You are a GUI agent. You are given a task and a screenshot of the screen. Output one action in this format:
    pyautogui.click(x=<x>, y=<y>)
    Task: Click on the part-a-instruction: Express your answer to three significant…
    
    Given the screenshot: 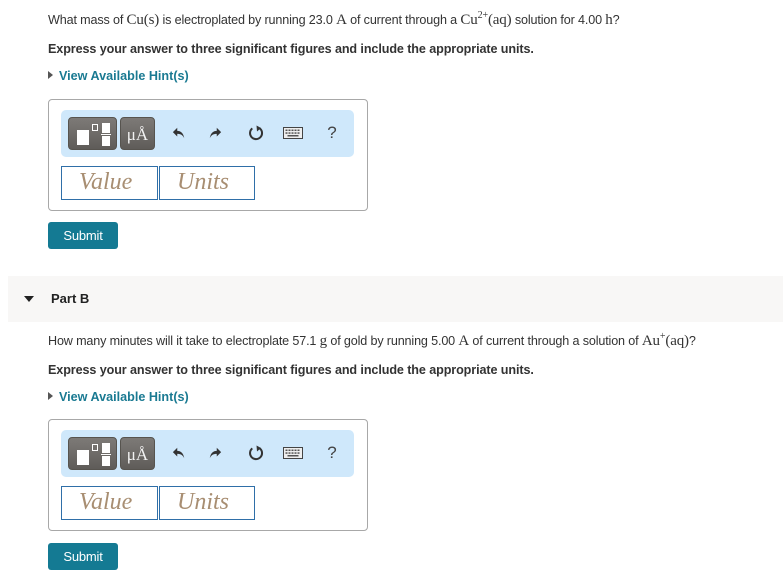 What is the action you would take?
    pyautogui.click(x=291, y=49)
    